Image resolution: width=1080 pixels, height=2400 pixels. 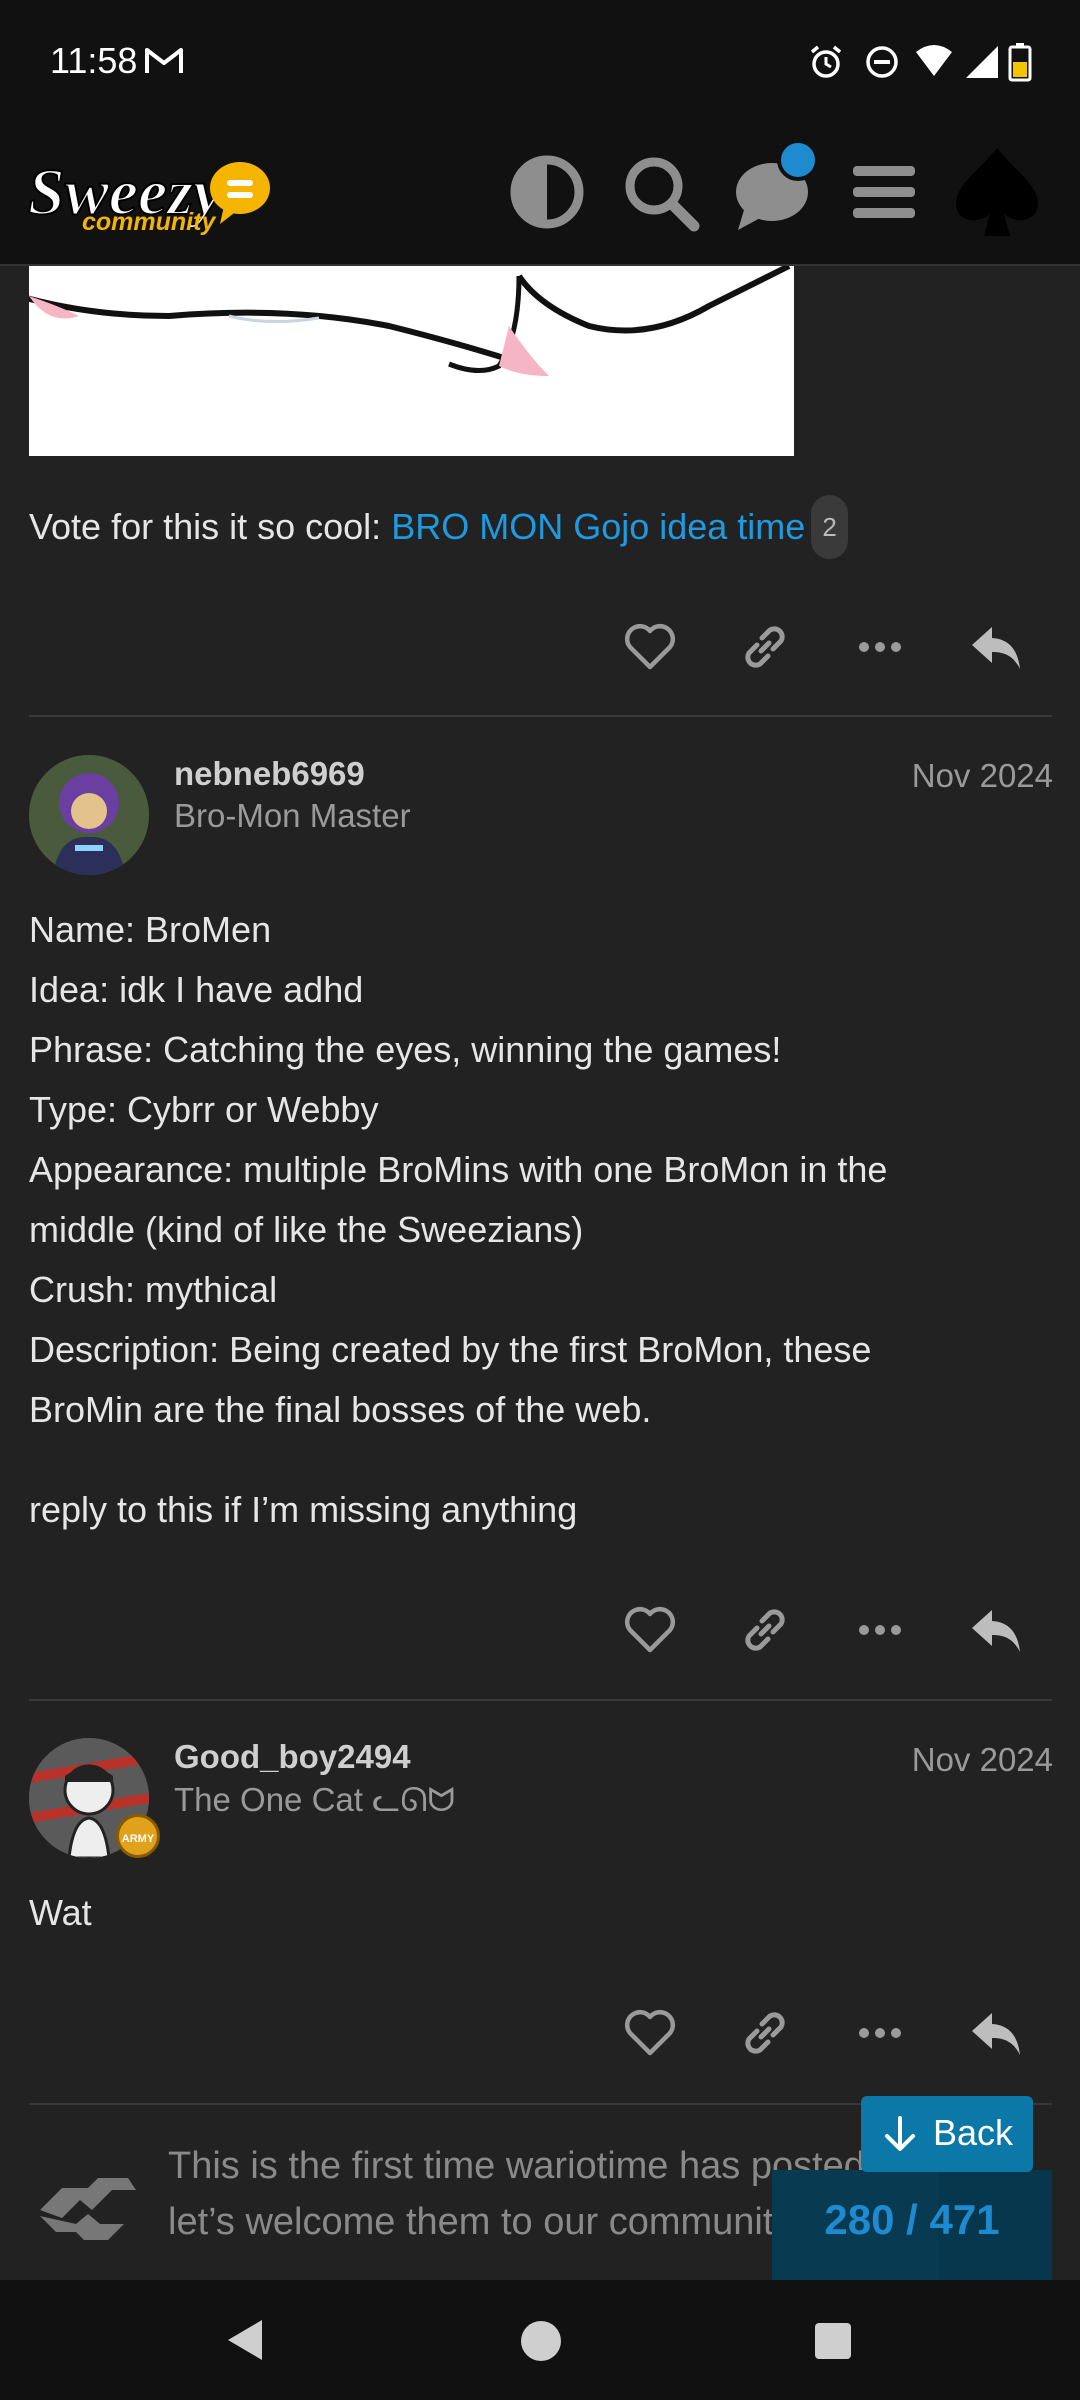 I want to click on post2-footer-line: reply to this if I’m missing anything, so click(x=303, y=1509).